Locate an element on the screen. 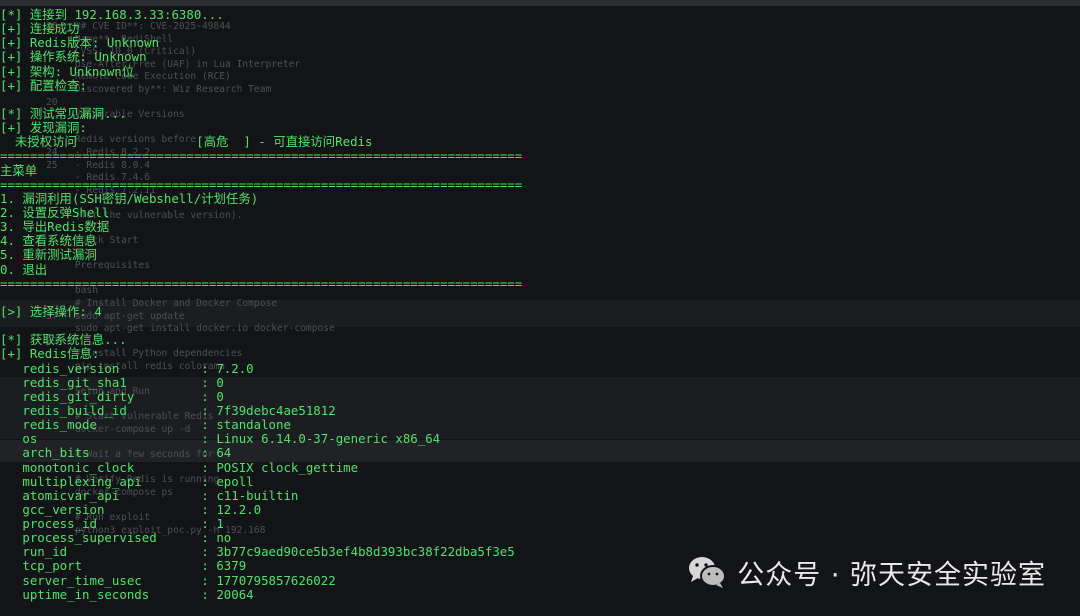  terminal-line: 0. 退出 is located at coordinates (24, 269).